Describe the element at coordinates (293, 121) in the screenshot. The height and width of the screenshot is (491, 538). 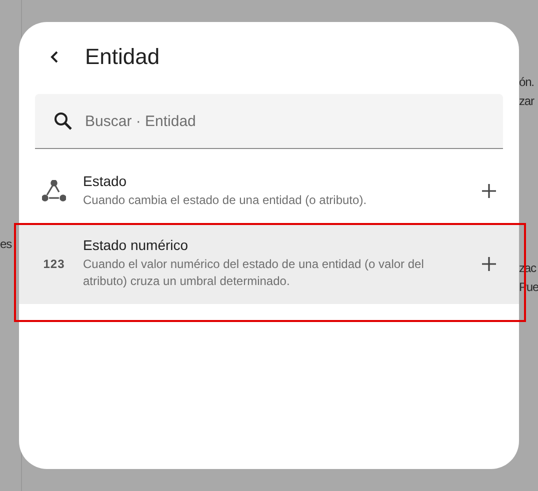
I see `search-input: Buscar · Entidad` at that location.